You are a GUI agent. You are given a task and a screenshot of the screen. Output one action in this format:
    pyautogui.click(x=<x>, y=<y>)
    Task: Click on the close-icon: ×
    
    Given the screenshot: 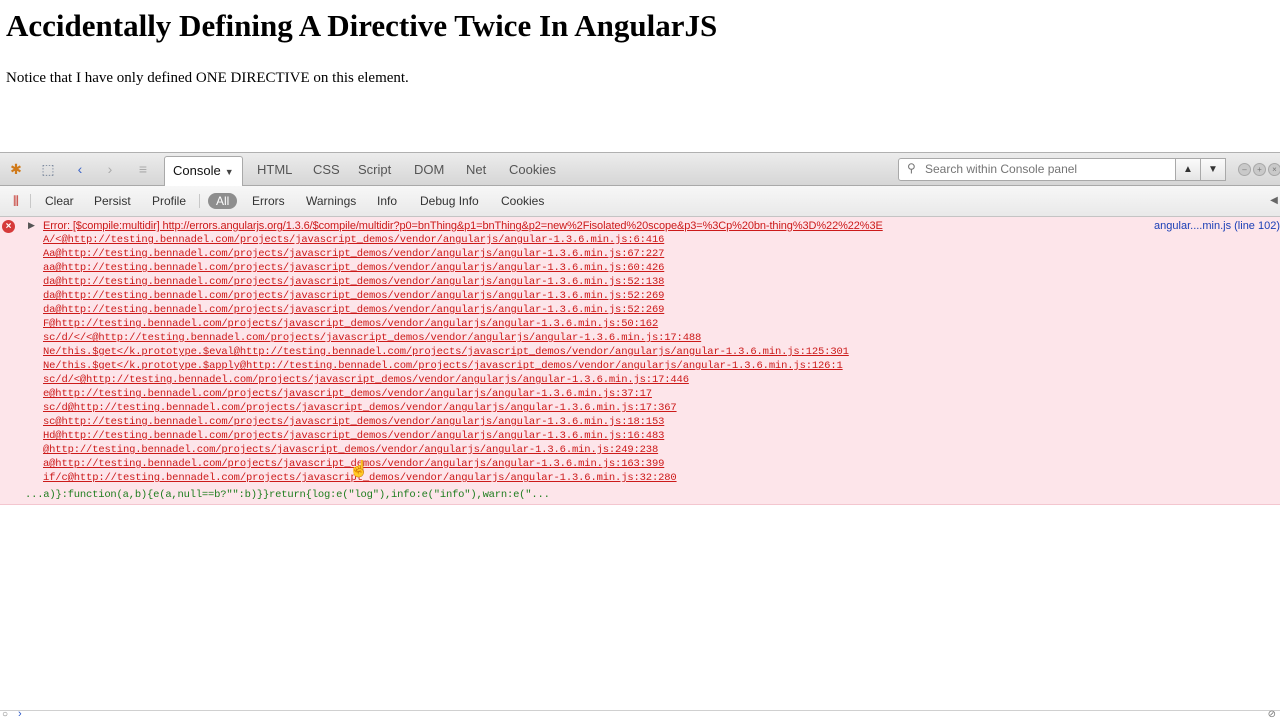 What is the action you would take?
    pyautogui.click(x=1274, y=169)
    